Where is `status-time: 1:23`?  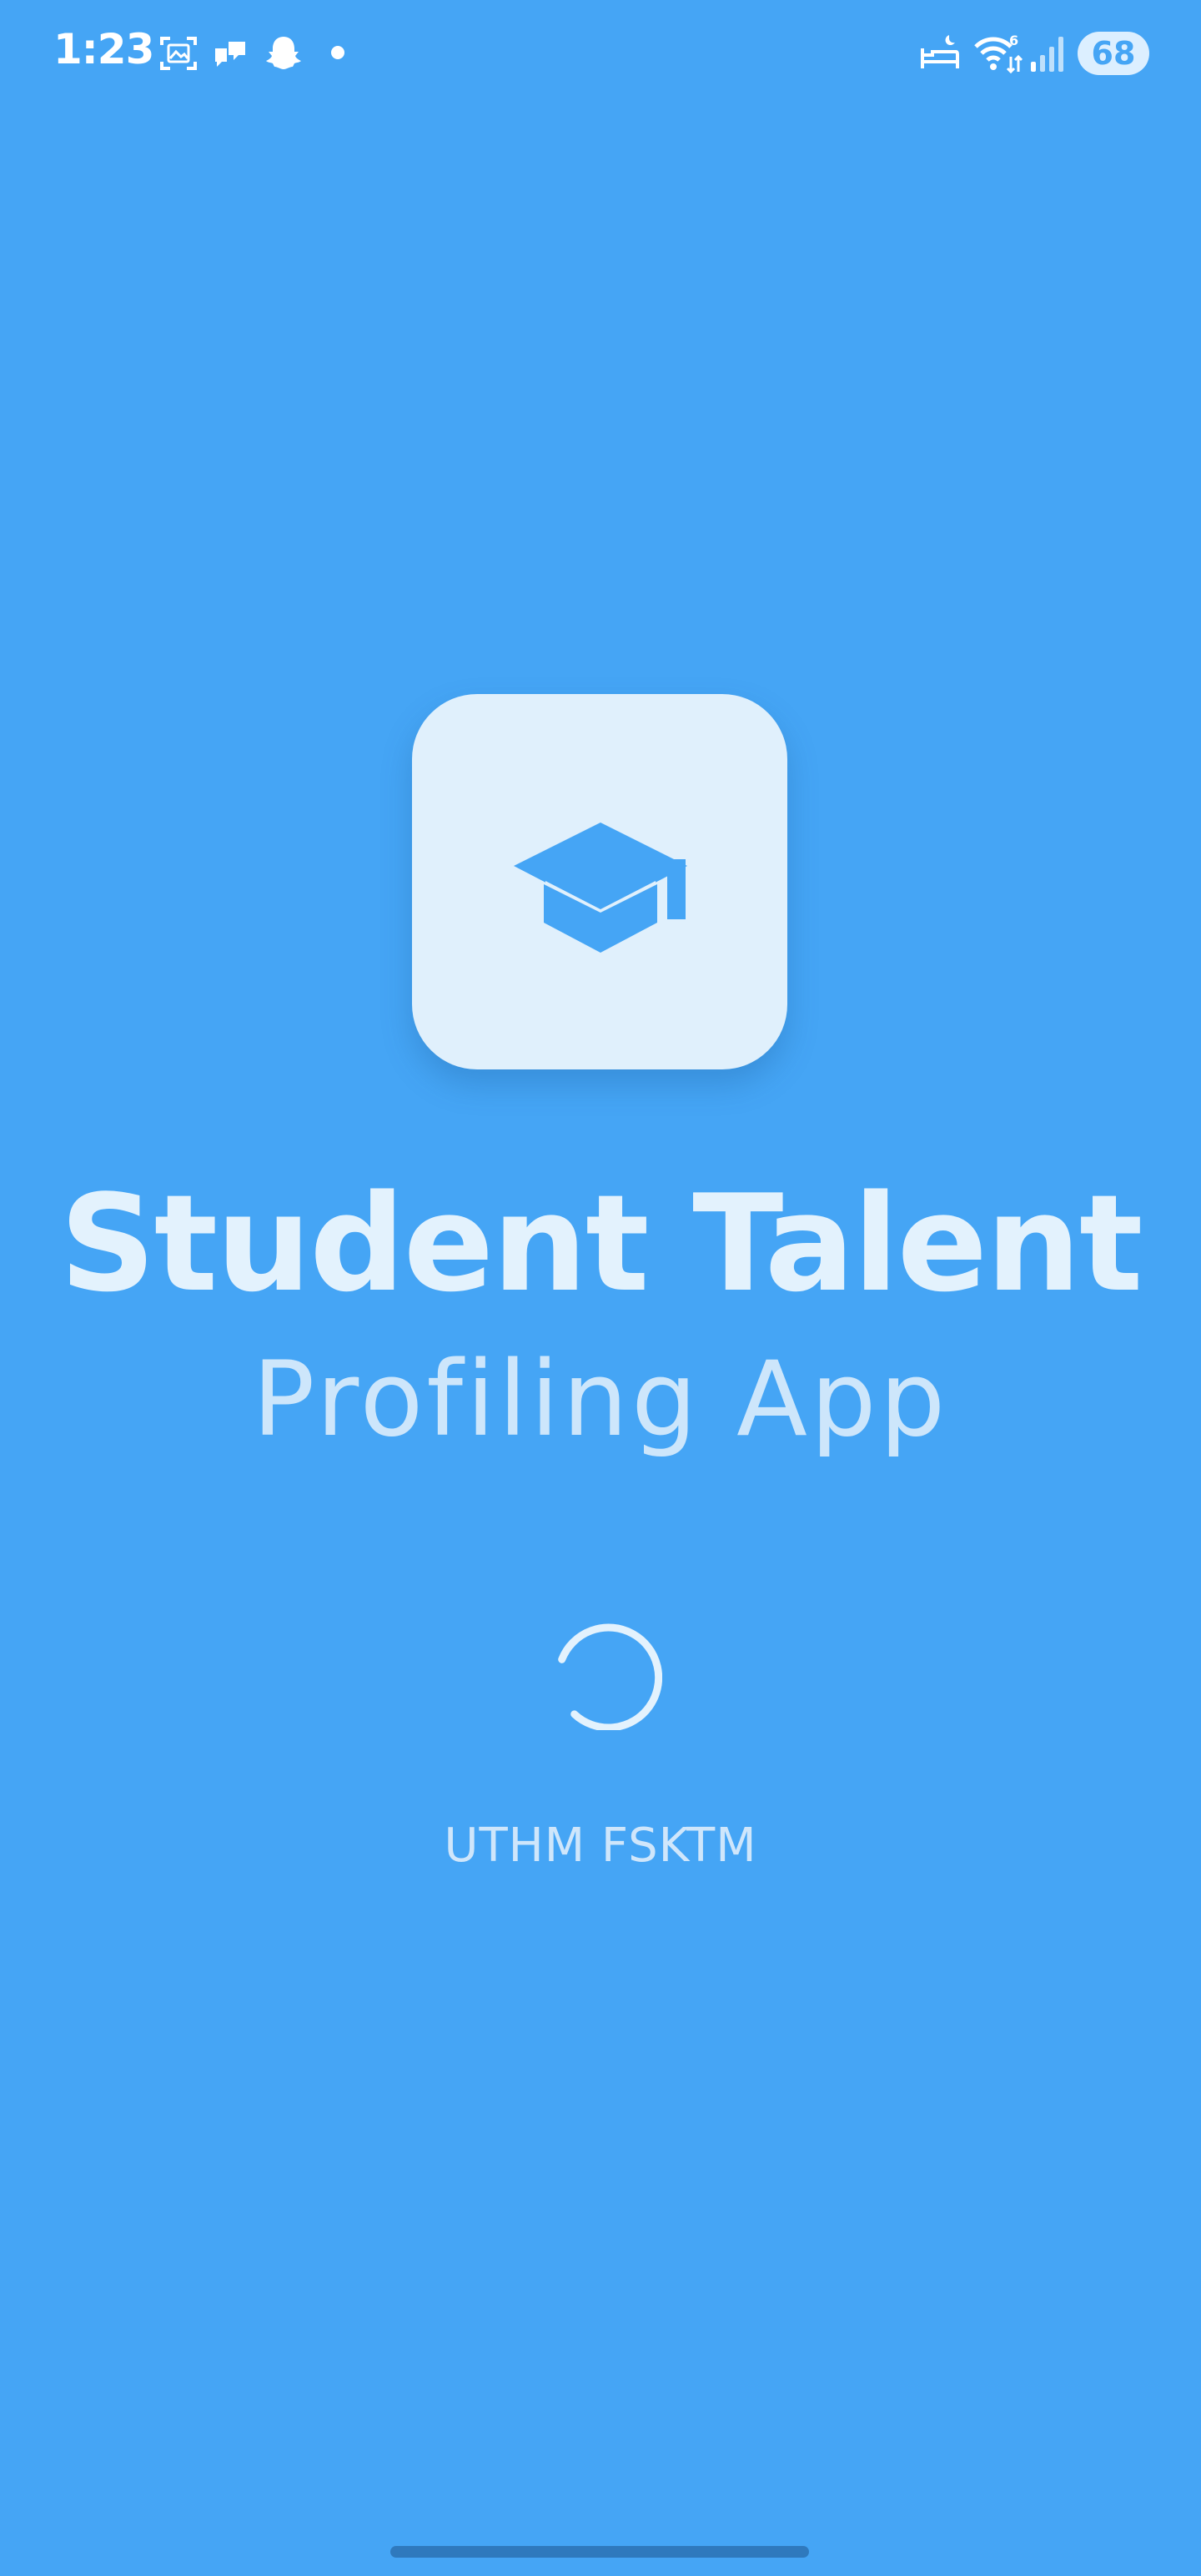
status-time: 1:23 is located at coordinates (104, 49).